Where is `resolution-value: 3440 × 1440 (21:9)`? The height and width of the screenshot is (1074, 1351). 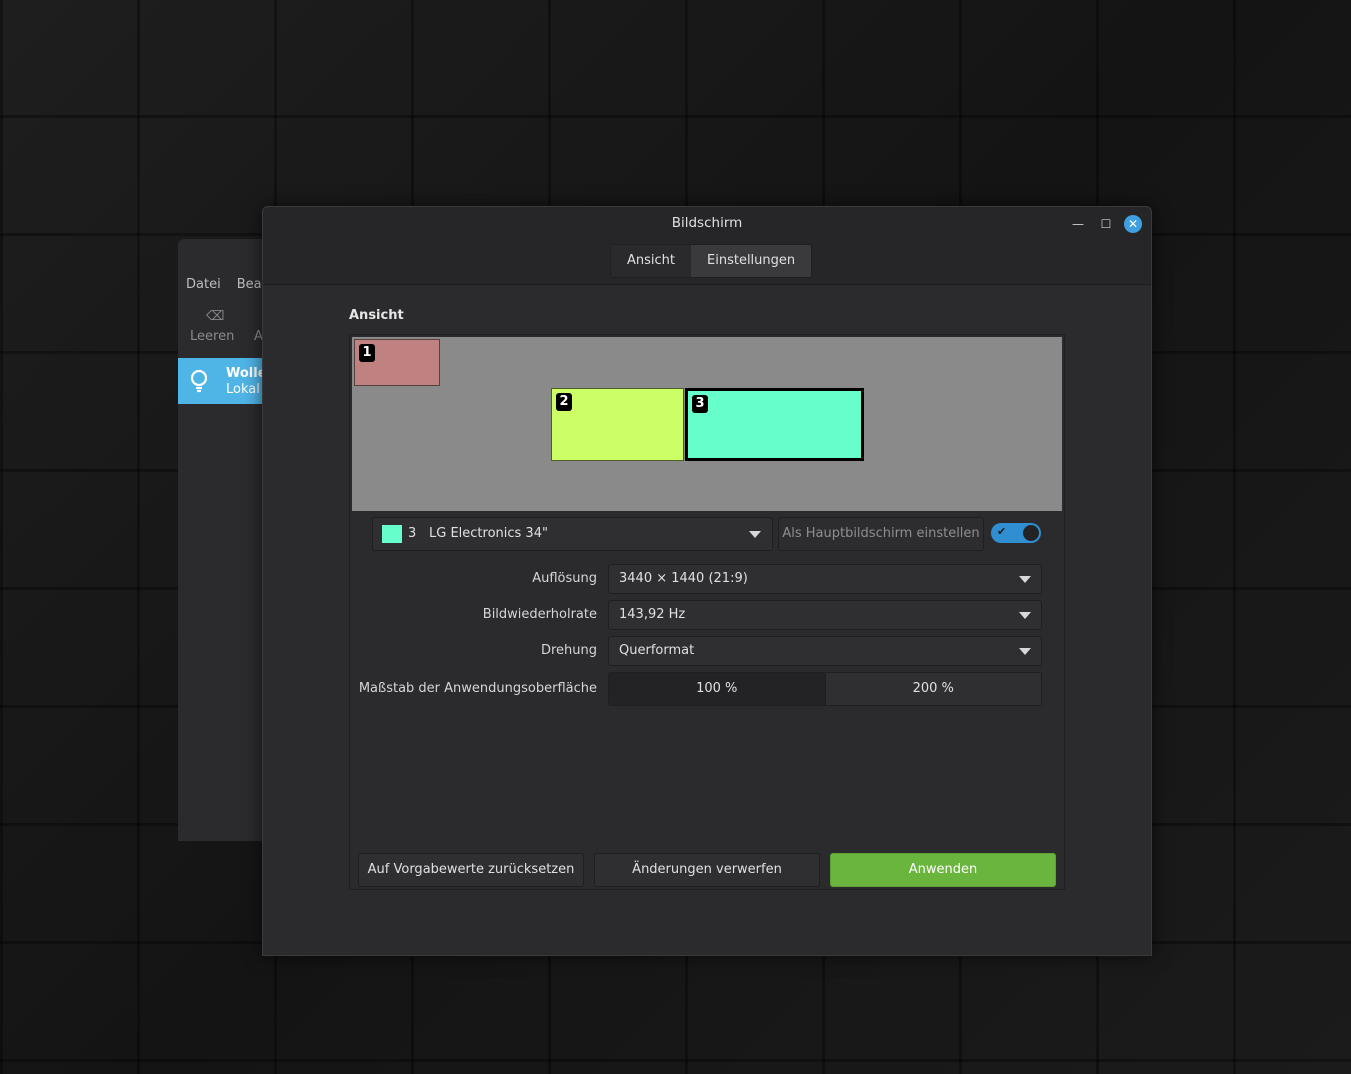 resolution-value: 3440 × 1440 (21:9) is located at coordinates (683, 578).